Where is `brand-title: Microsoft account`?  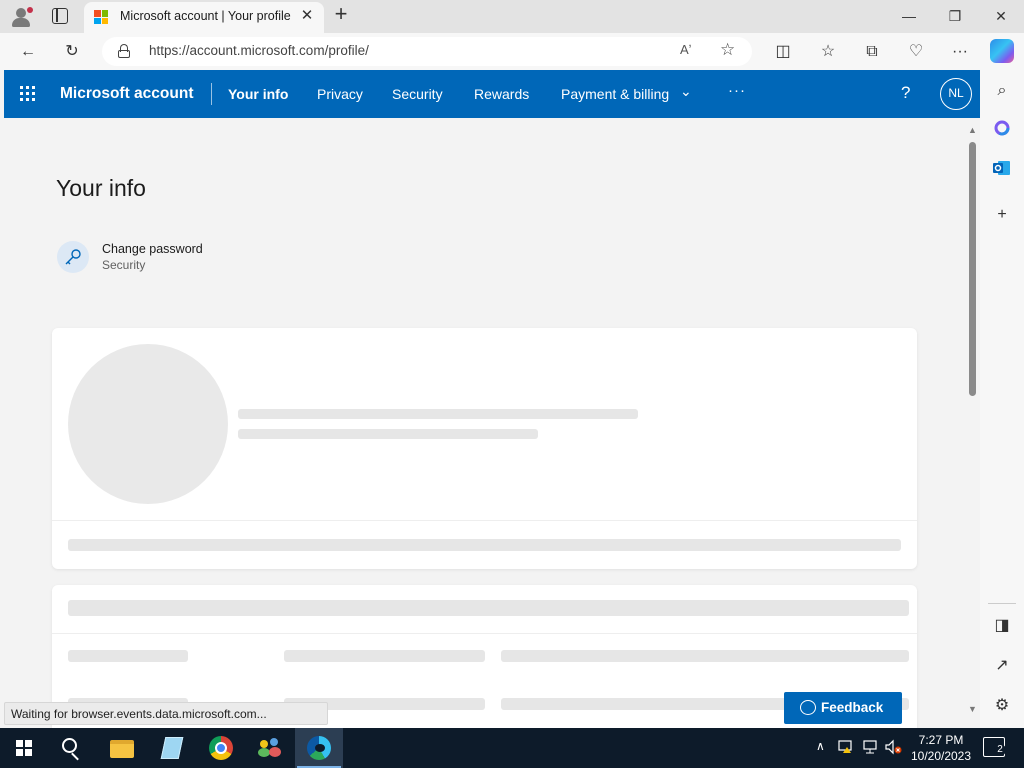 brand-title: Microsoft account is located at coordinates (126, 94).